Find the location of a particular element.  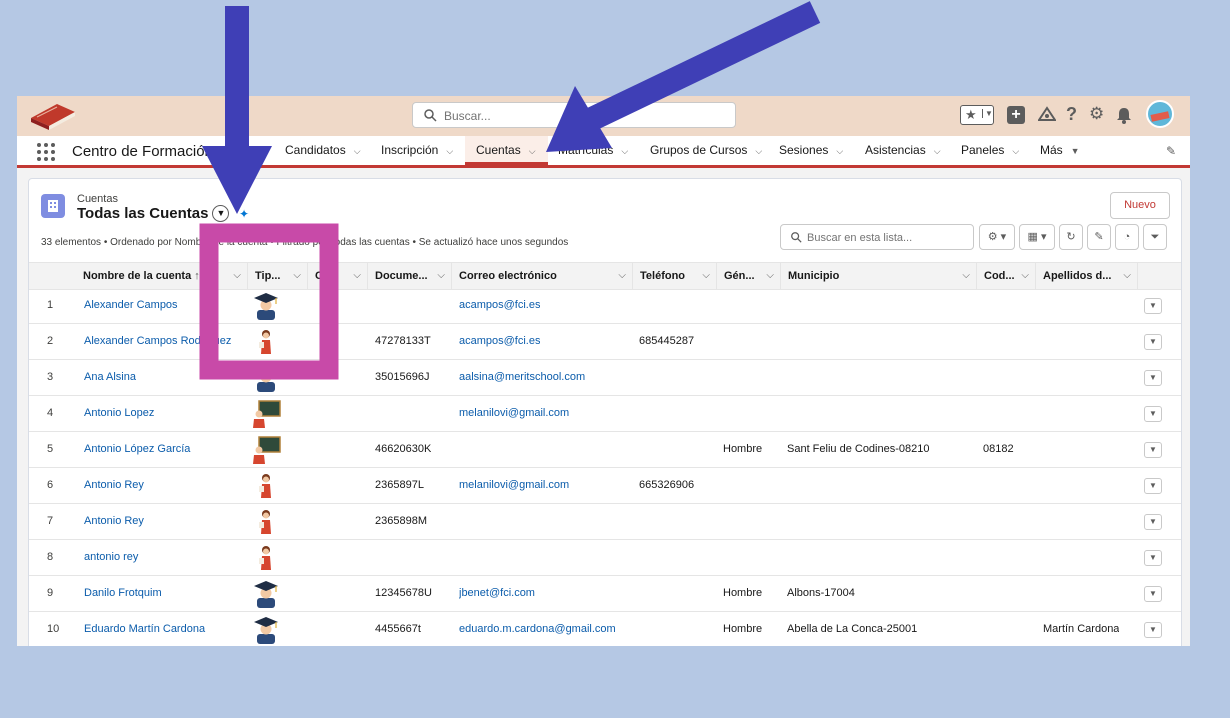

column-label: Nombre de la cuenta is located at coordinates (137, 276).